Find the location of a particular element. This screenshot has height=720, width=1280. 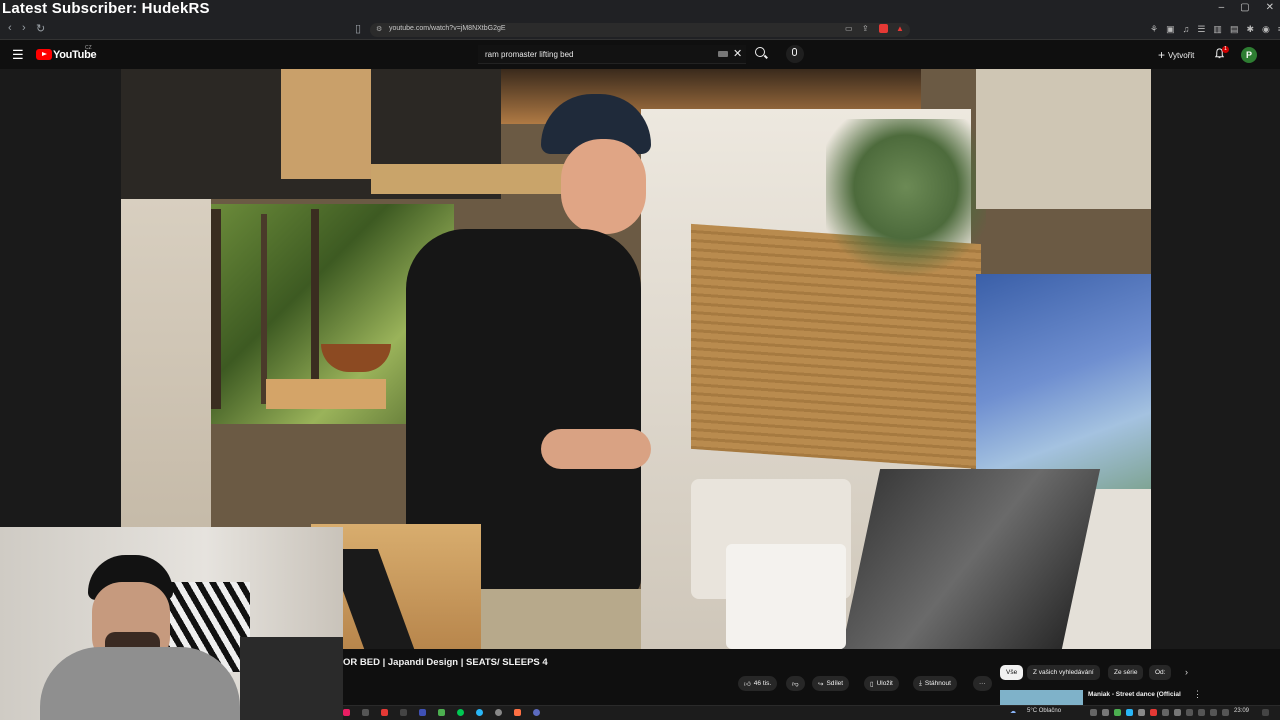

hamburger-menu-icon: ☰ is located at coordinates (18, 55).